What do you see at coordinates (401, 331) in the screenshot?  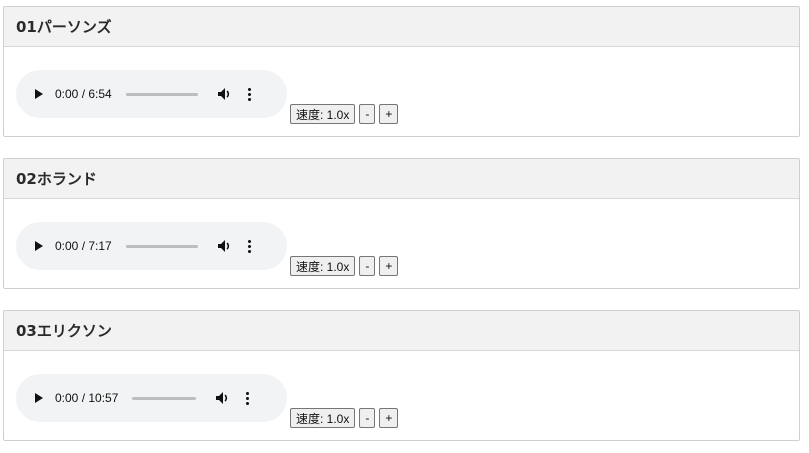 I see `track-title: 03エリクソン` at bounding box center [401, 331].